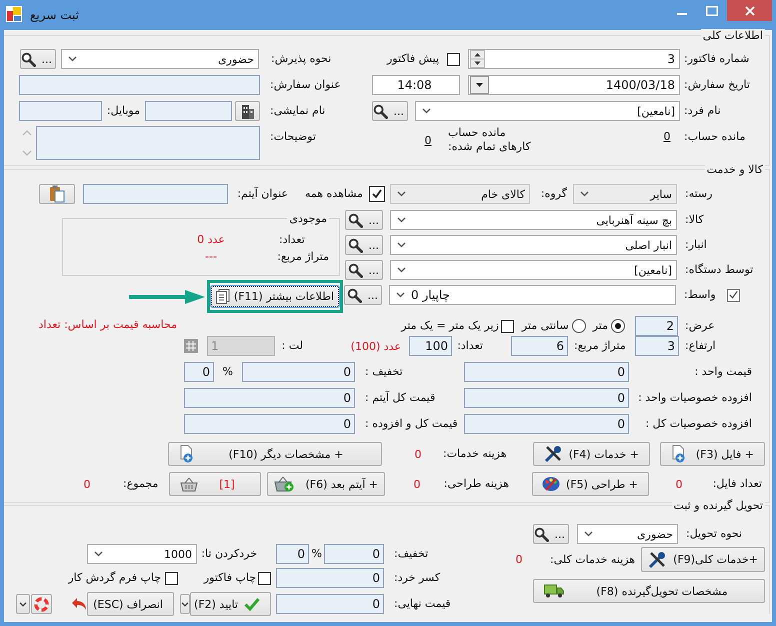 Image resolution: width=776 pixels, height=626 pixels. Describe the element at coordinates (600, 346) in the screenshot. I see `field-label: متراژ مربع:` at that location.